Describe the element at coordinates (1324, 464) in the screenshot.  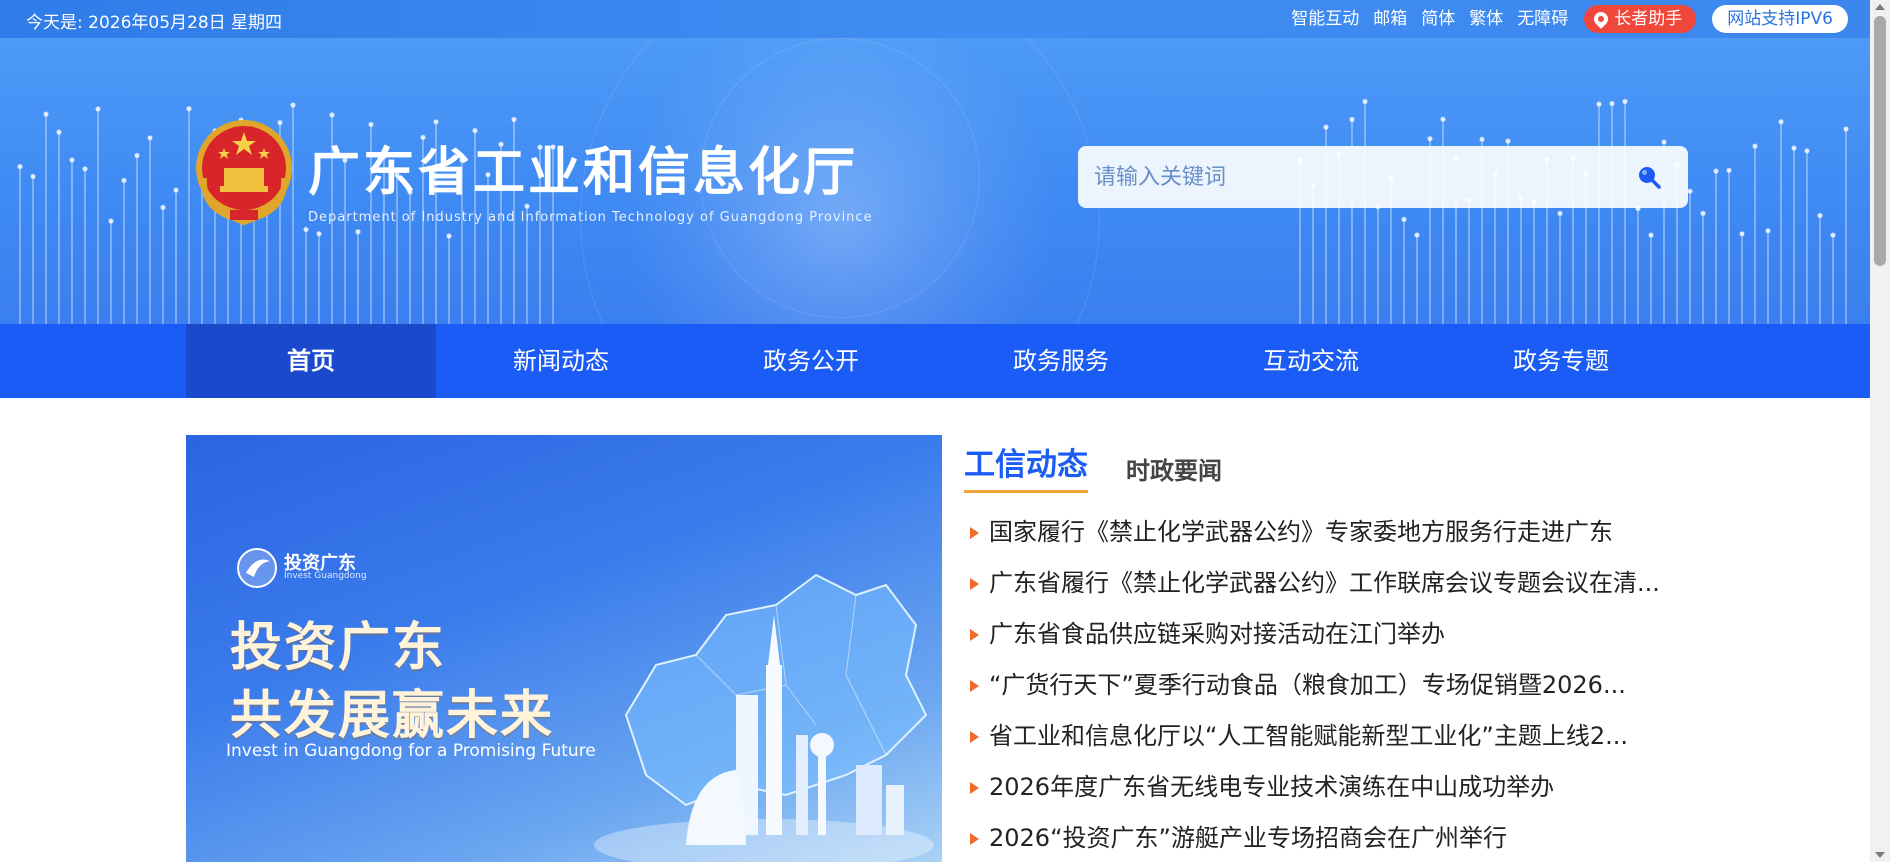
I see `news-tabs: 工信动态 时政要闻` at that location.